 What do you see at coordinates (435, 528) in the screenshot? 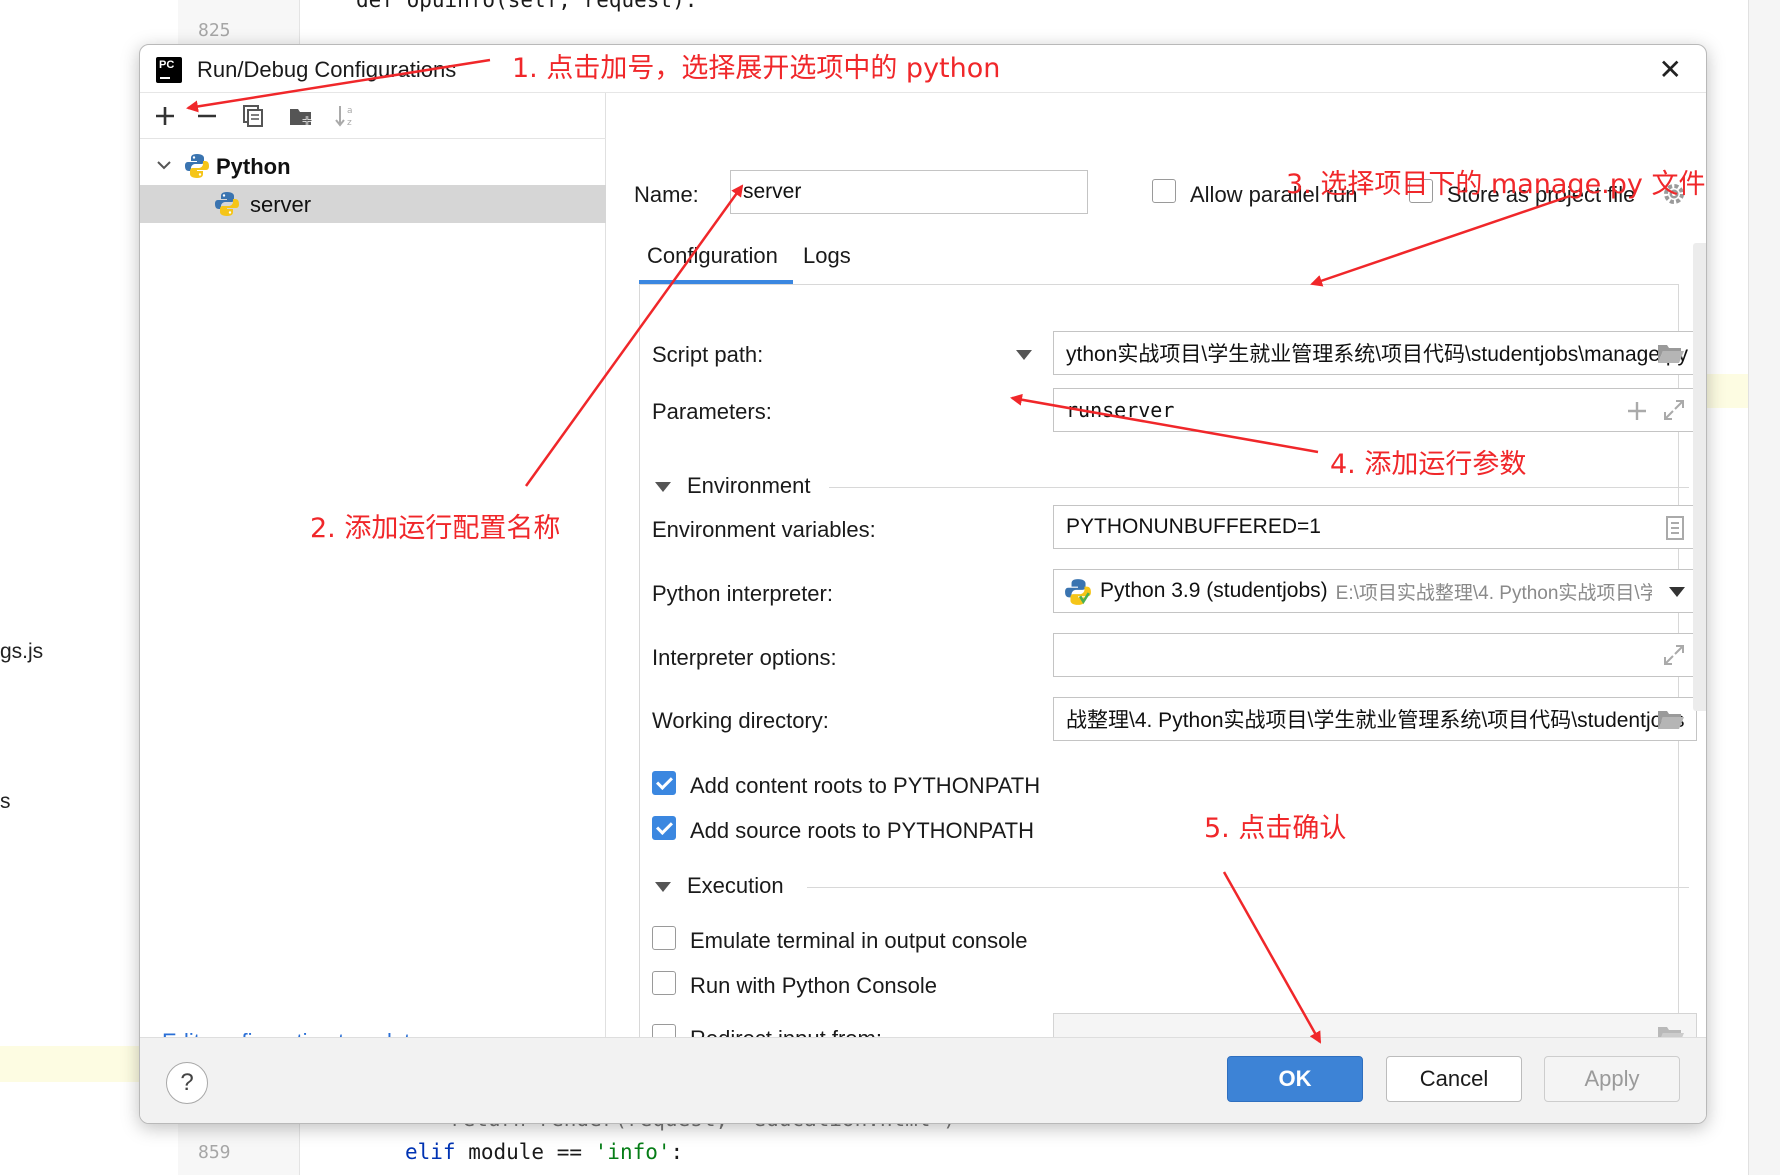
I see `annotation-step-2: 2. 添加运行配置名称` at bounding box center [435, 528].